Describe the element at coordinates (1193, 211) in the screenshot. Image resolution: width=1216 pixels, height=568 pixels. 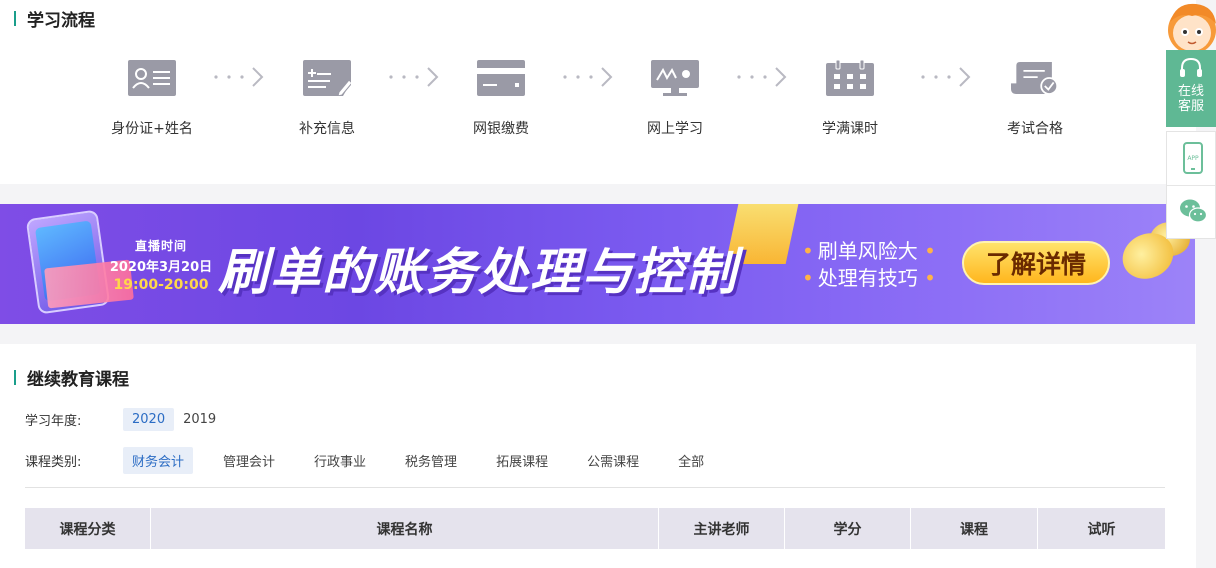
I see `wechat-icon` at that location.